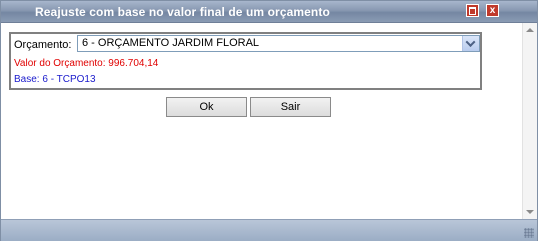 Image resolution: width=538 pixels, height=241 pixels. Describe the element at coordinates (86, 63) in the screenshot. I see `valor-orcamento-text: Valor do Orçamento: 996.704,14` at that location.